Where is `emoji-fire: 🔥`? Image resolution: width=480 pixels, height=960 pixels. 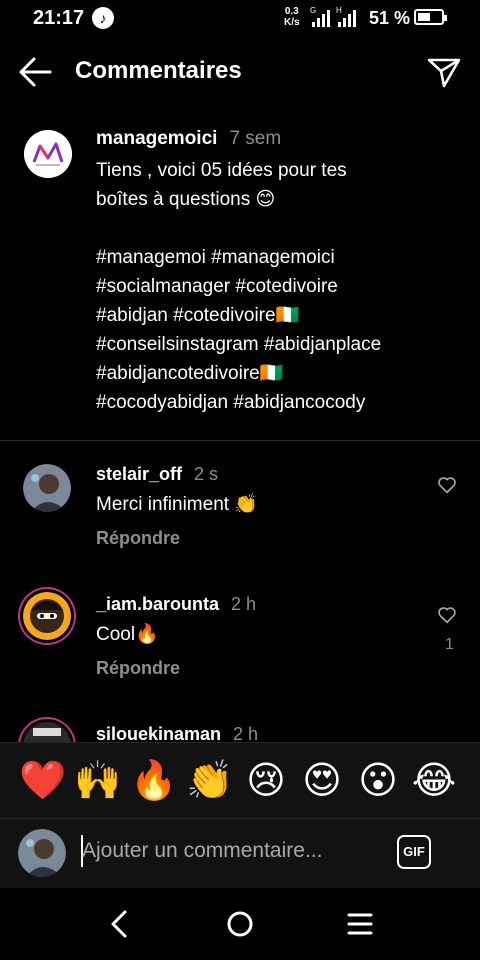
emoji-fire: 🔥 is located at coordinates (154, 781).